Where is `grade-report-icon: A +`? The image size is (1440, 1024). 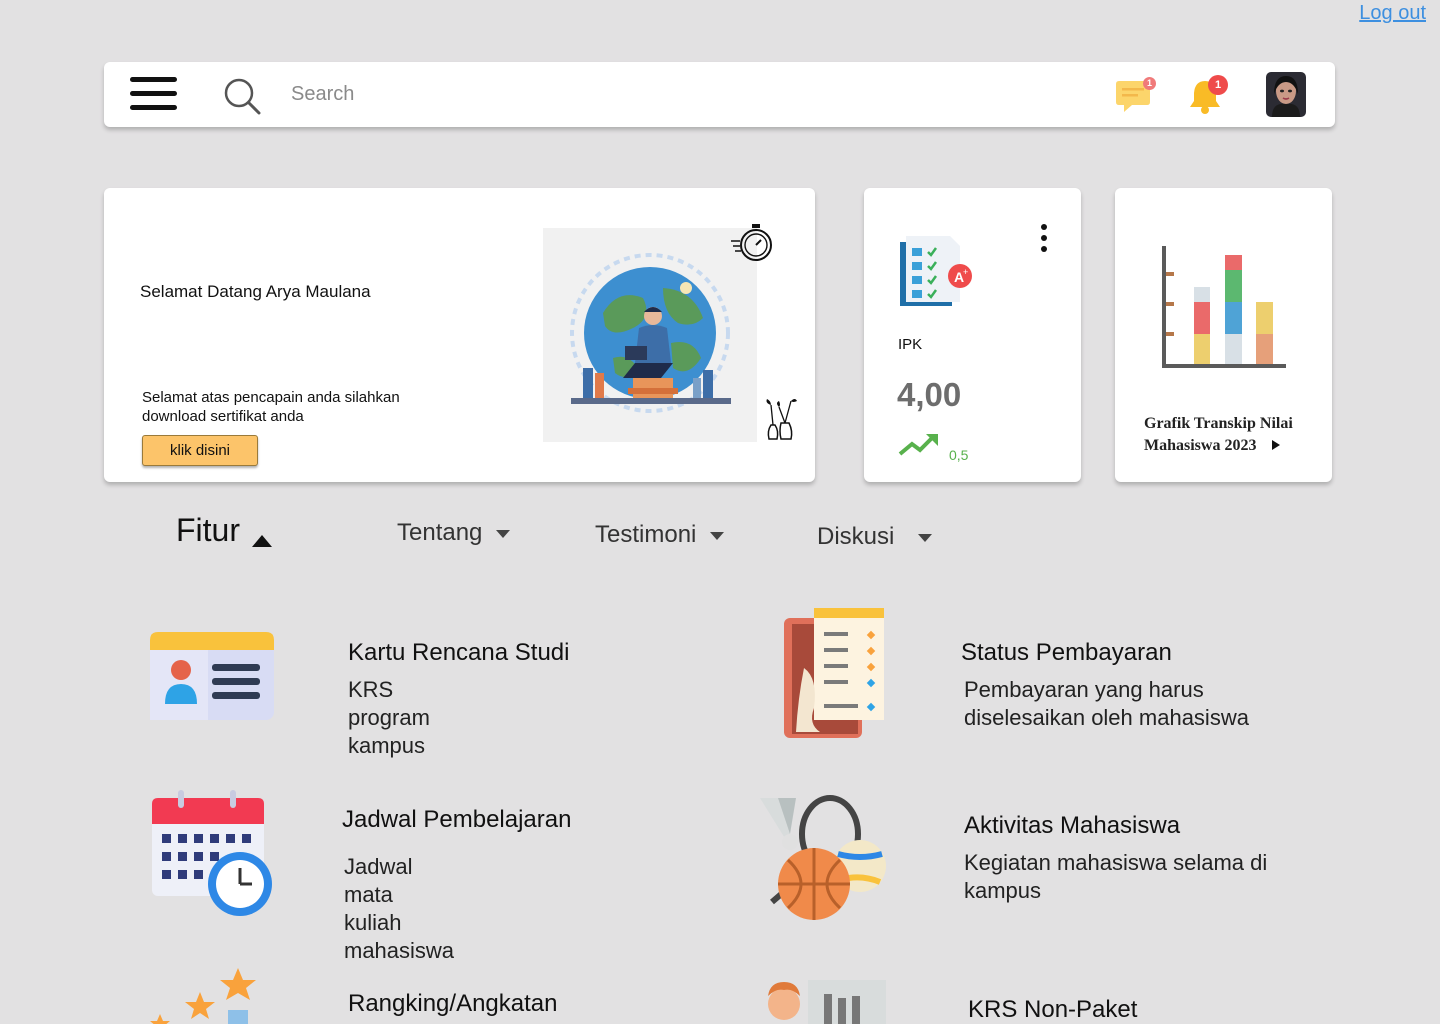
grade-report-icon: A + is located at coordinates (936, 271).